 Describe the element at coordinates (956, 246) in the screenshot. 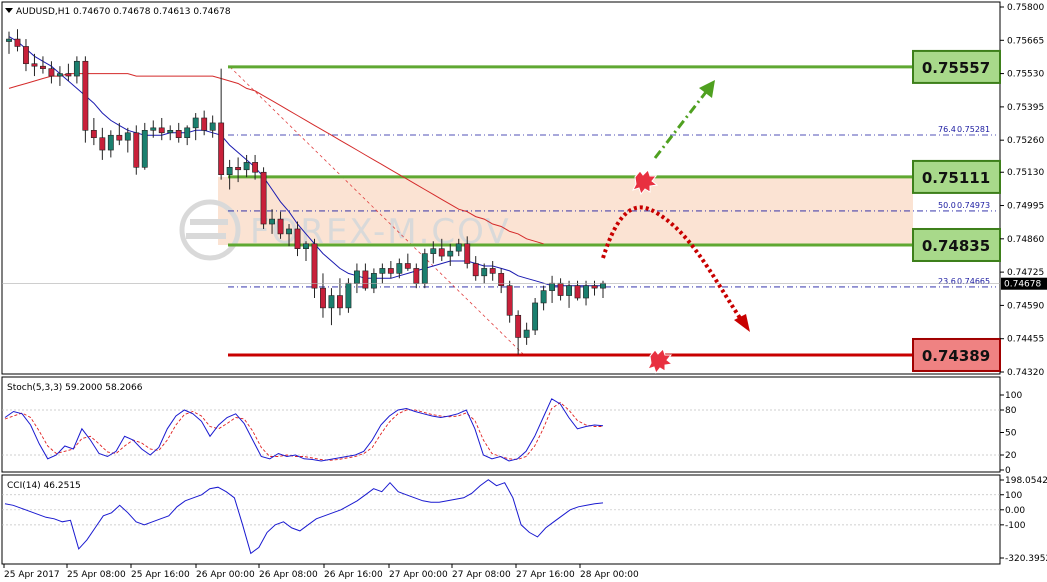

I see `level-label: 0.74835` at that location.